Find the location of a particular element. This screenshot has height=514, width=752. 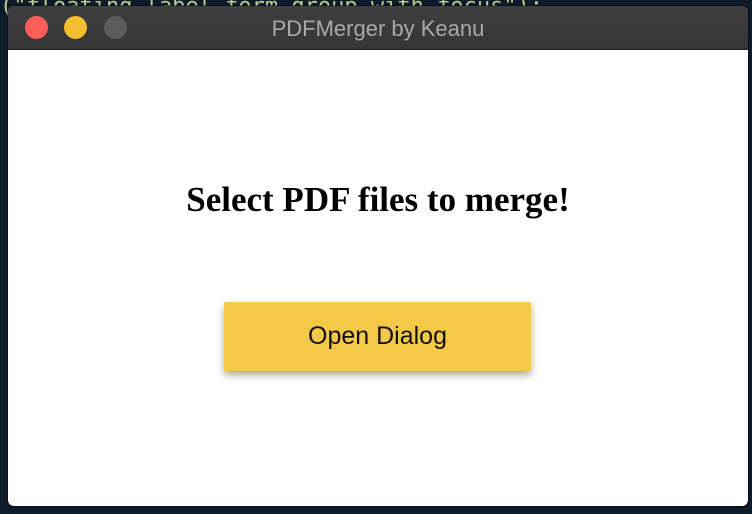

title-bar: PDFMerger by Keanu is located at coordinates (378, 28).